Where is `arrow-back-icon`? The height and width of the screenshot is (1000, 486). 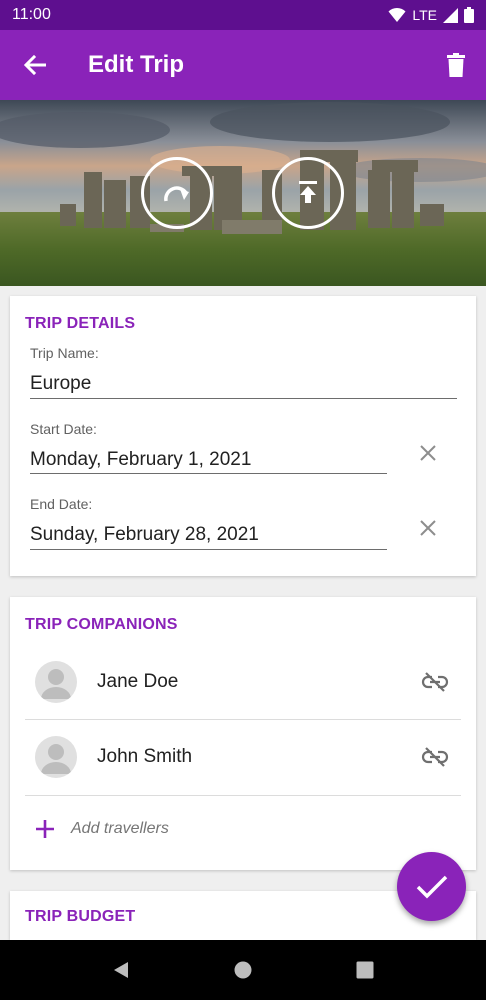
arrow-back-icon is located at coordinates (35, 65).